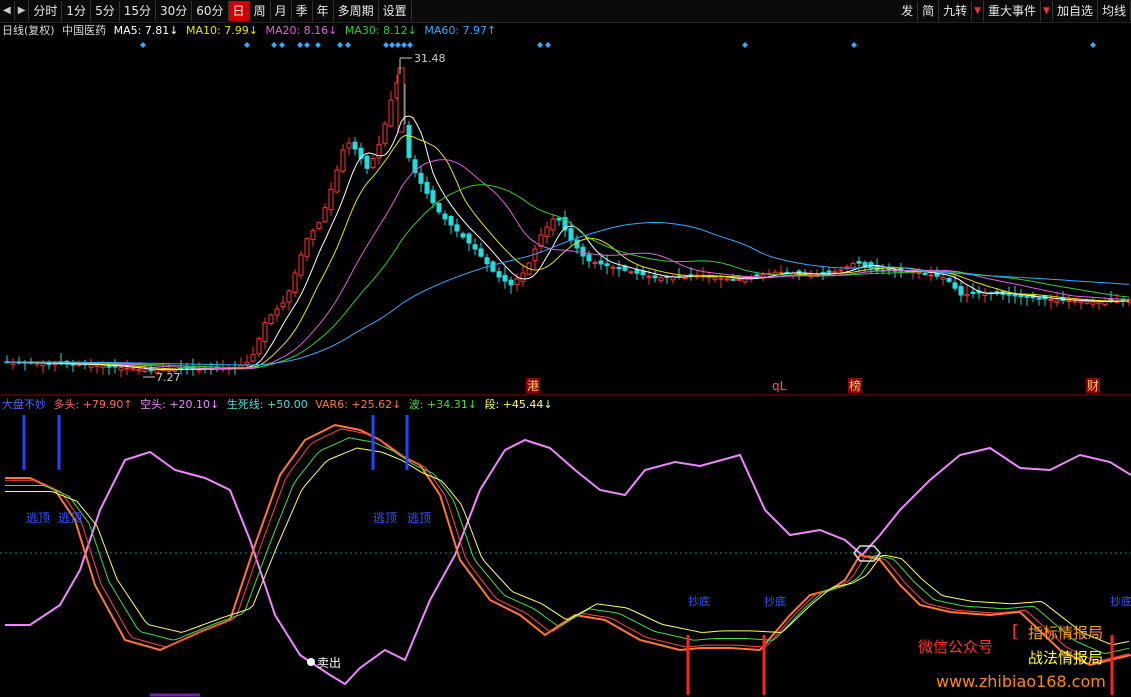 The height and width of the screenshot is (697, 1131). I want to click on event-tag: 榜, so click(855, 385).